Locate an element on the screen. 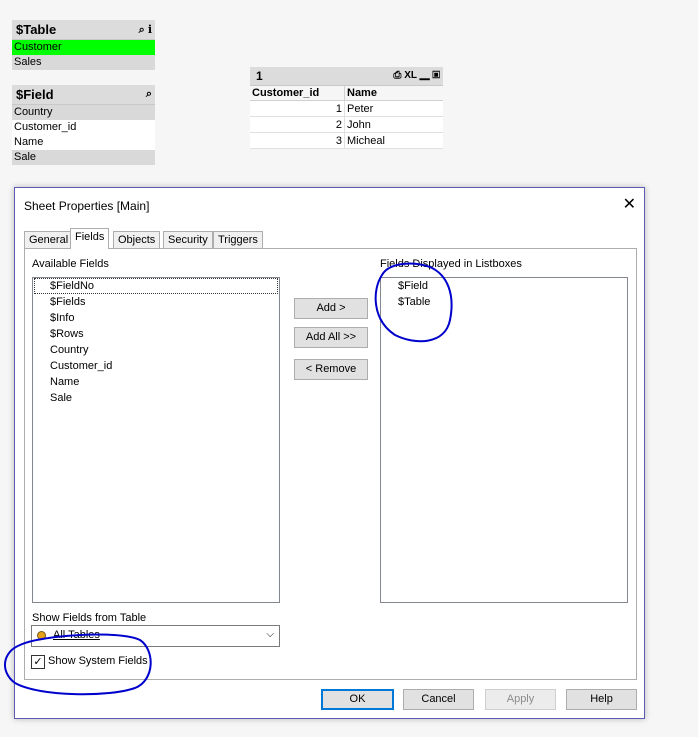  table-listbox: $Table ⌕ i Customer Sales is located at coordinates (83, 45).